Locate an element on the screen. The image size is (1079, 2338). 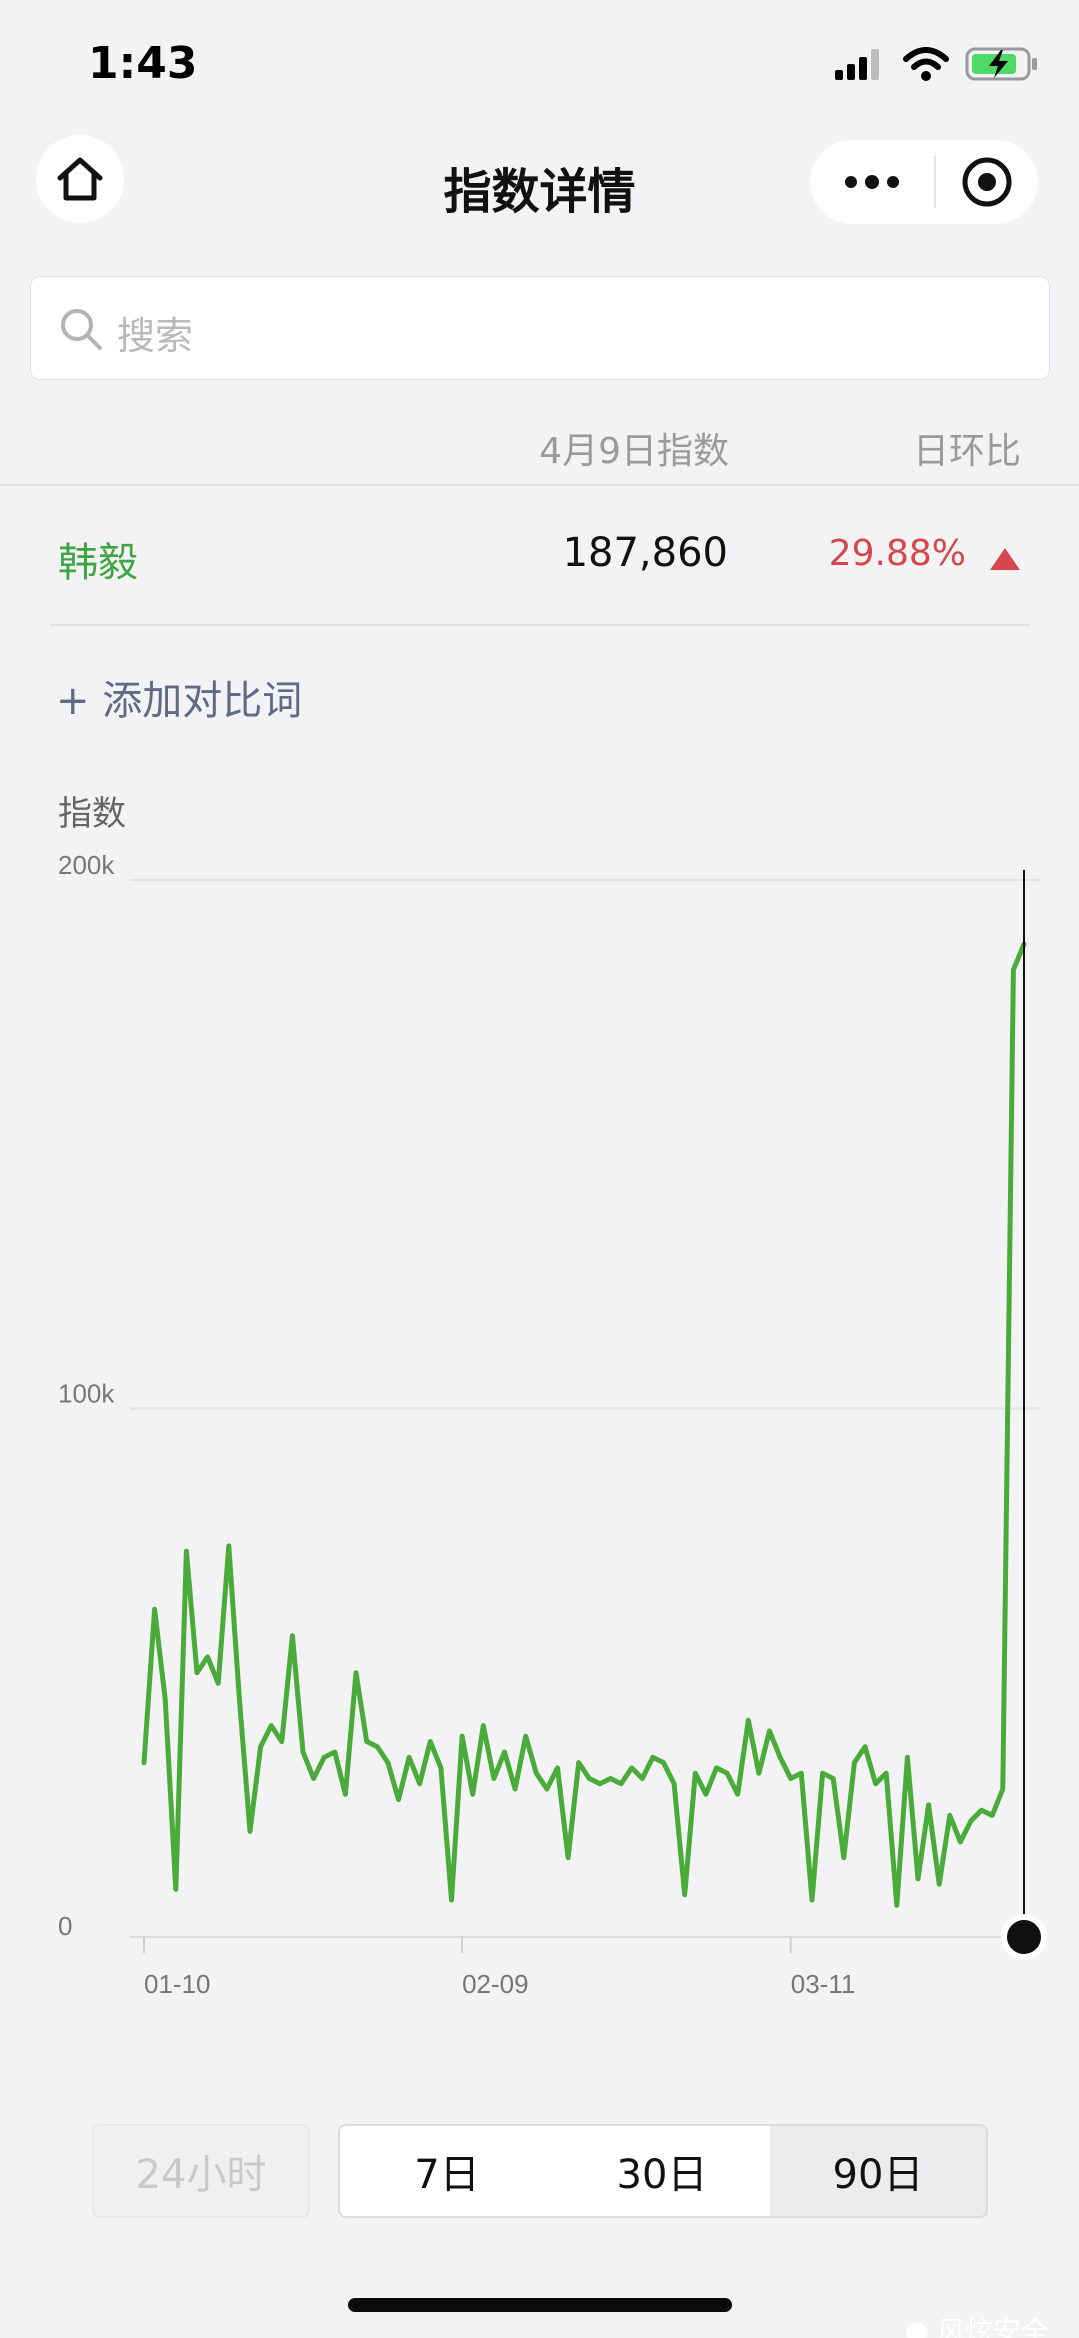
chart-cursor-handle is located at coordinates (1024, 1937).